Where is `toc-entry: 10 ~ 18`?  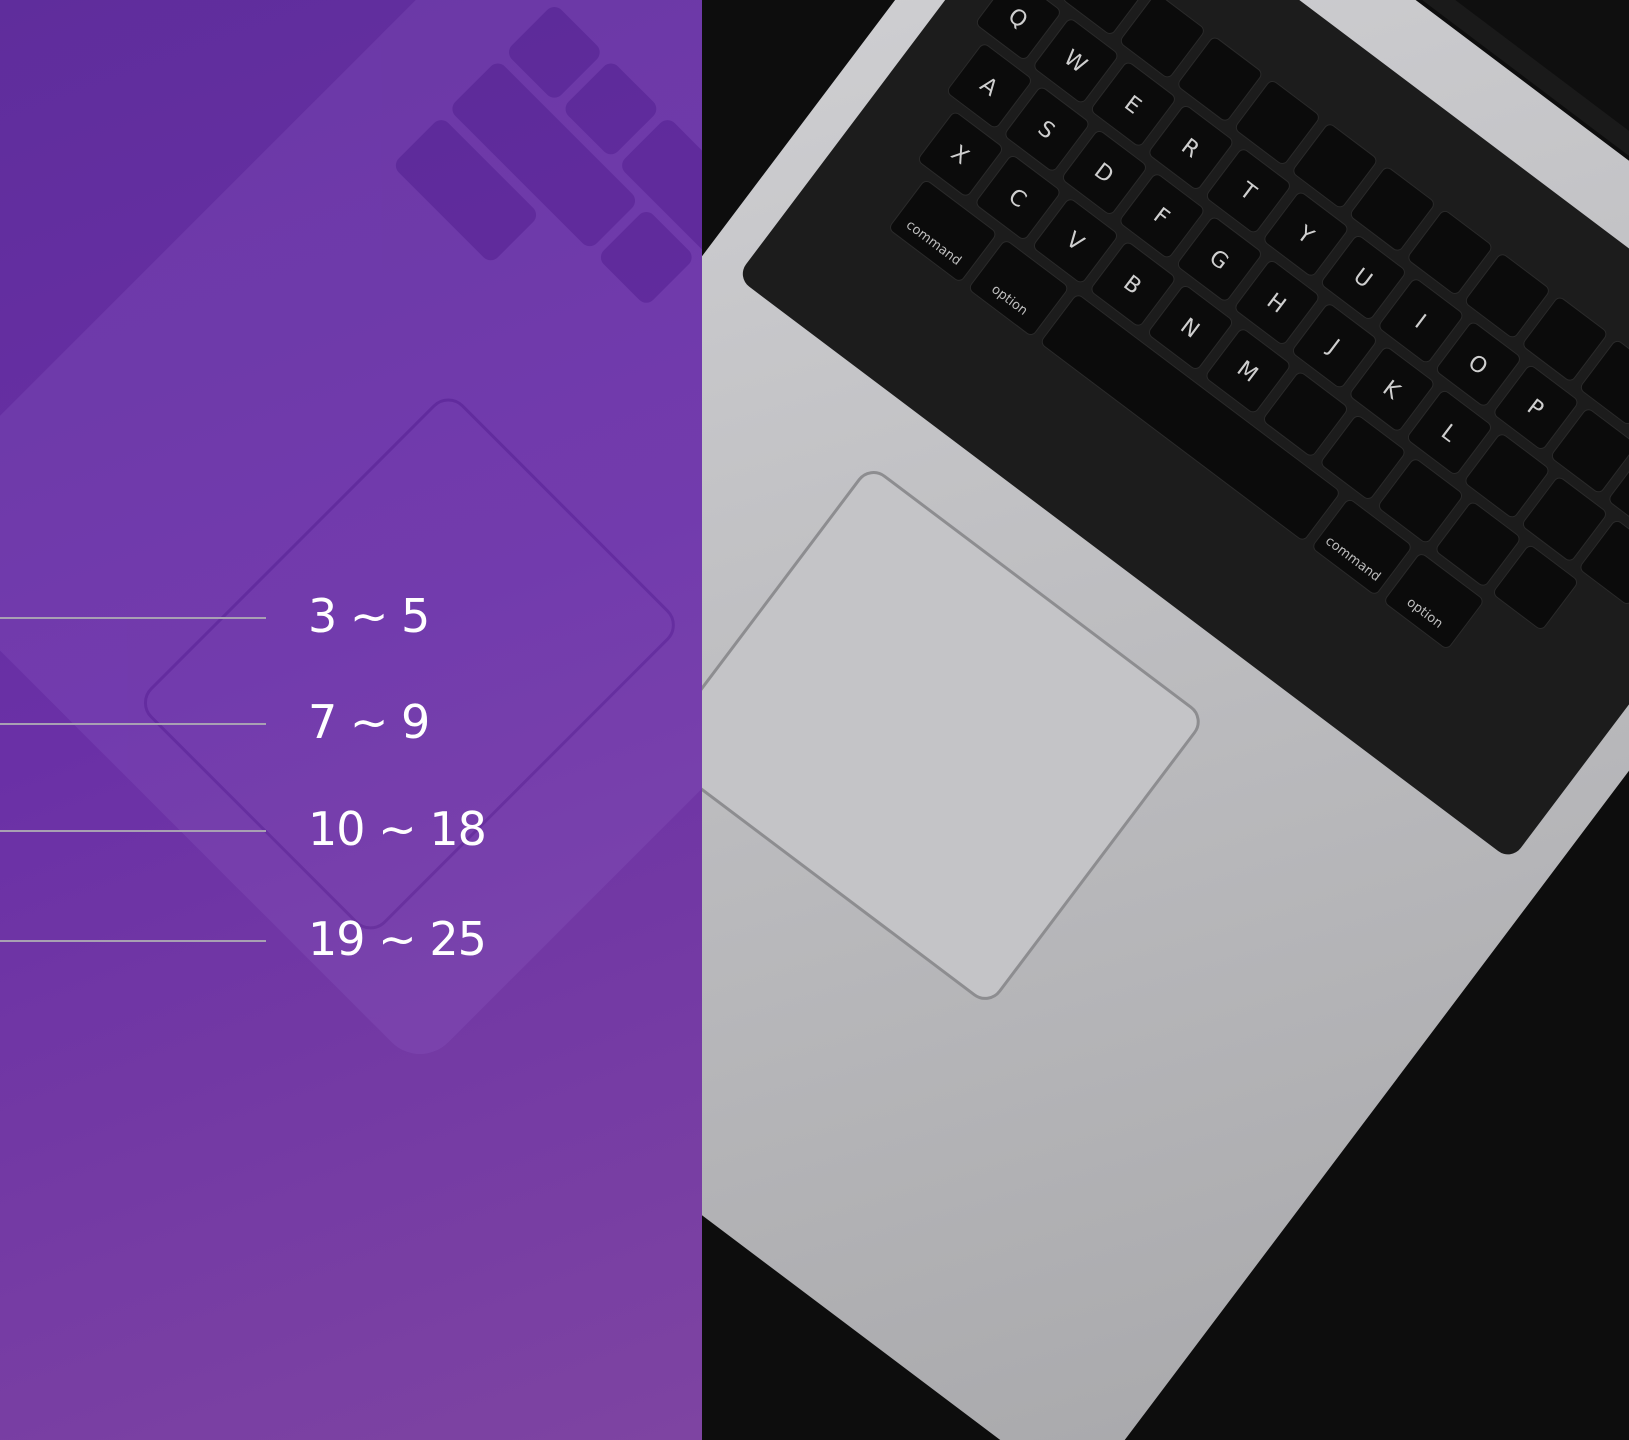
toc-entry: 10 ~ 18 is located at coordinates (330, 830).